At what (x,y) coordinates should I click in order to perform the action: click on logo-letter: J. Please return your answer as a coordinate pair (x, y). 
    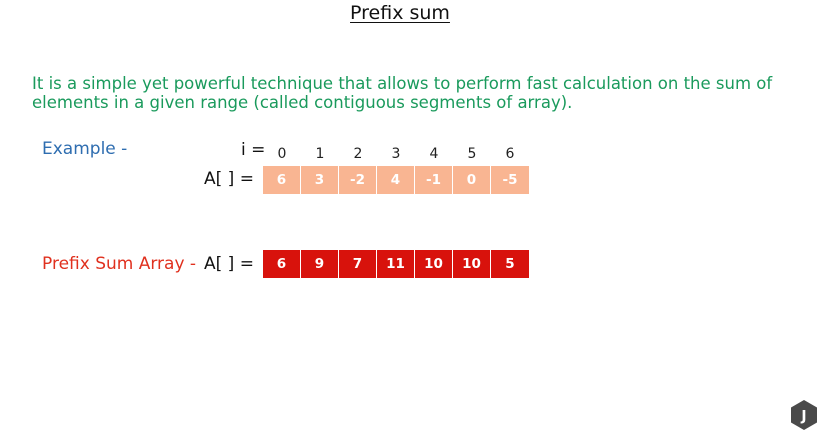
    Looking at the image, I should click on (803, 417).